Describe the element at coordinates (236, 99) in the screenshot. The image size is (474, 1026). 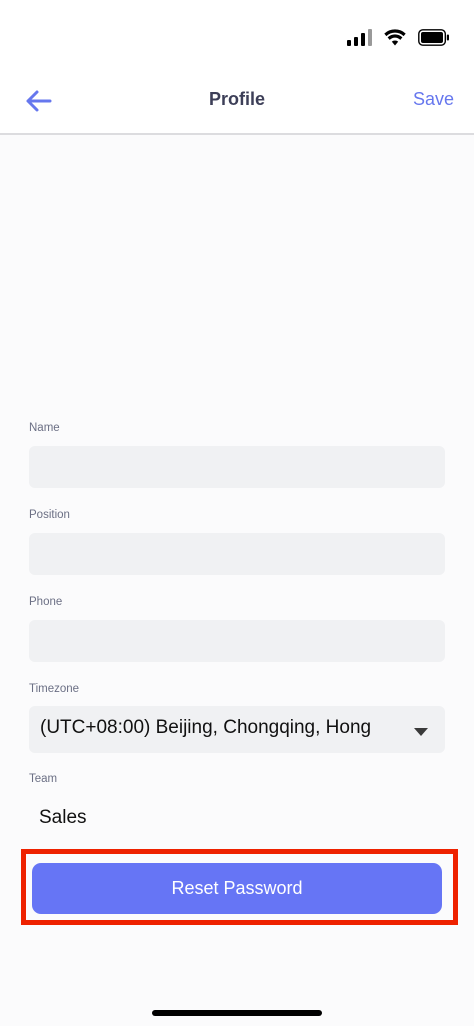
I see `page-title: Profile` at that location.